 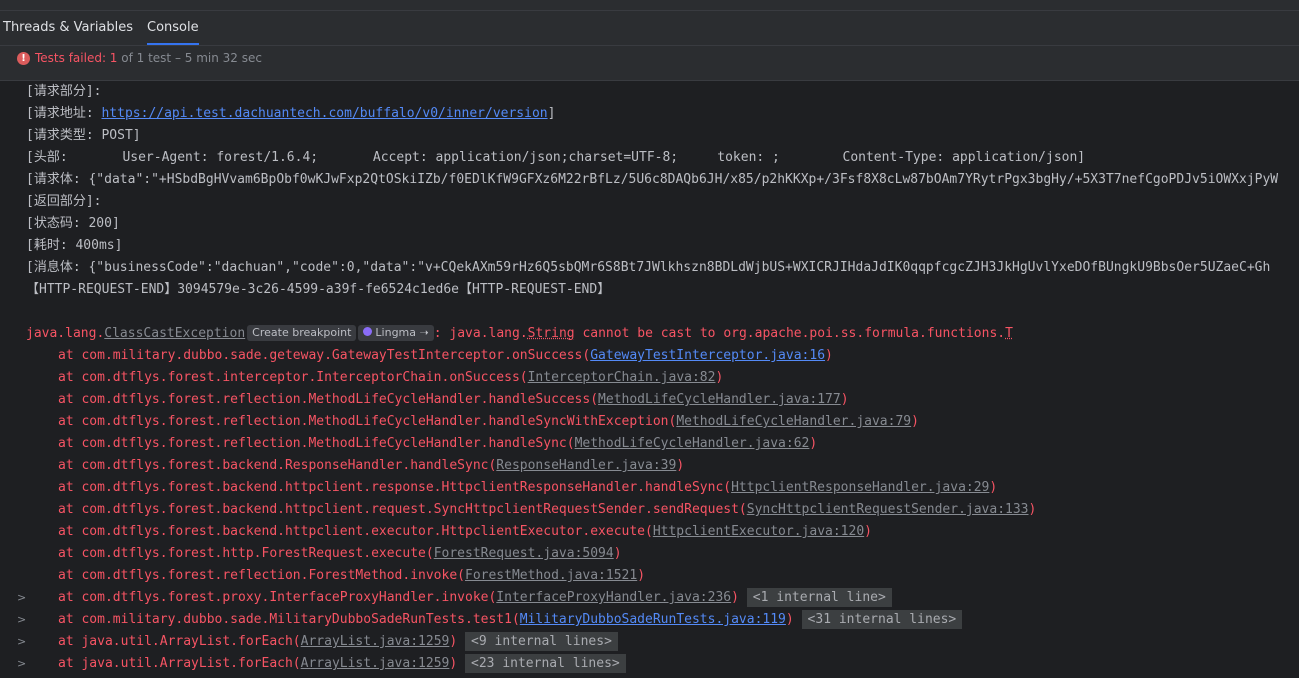 What do you see at coordinates (68, 28) in the screenshot?
I see `tab-threads-variables: Threads & Variables` at bounding box center [68, 28].